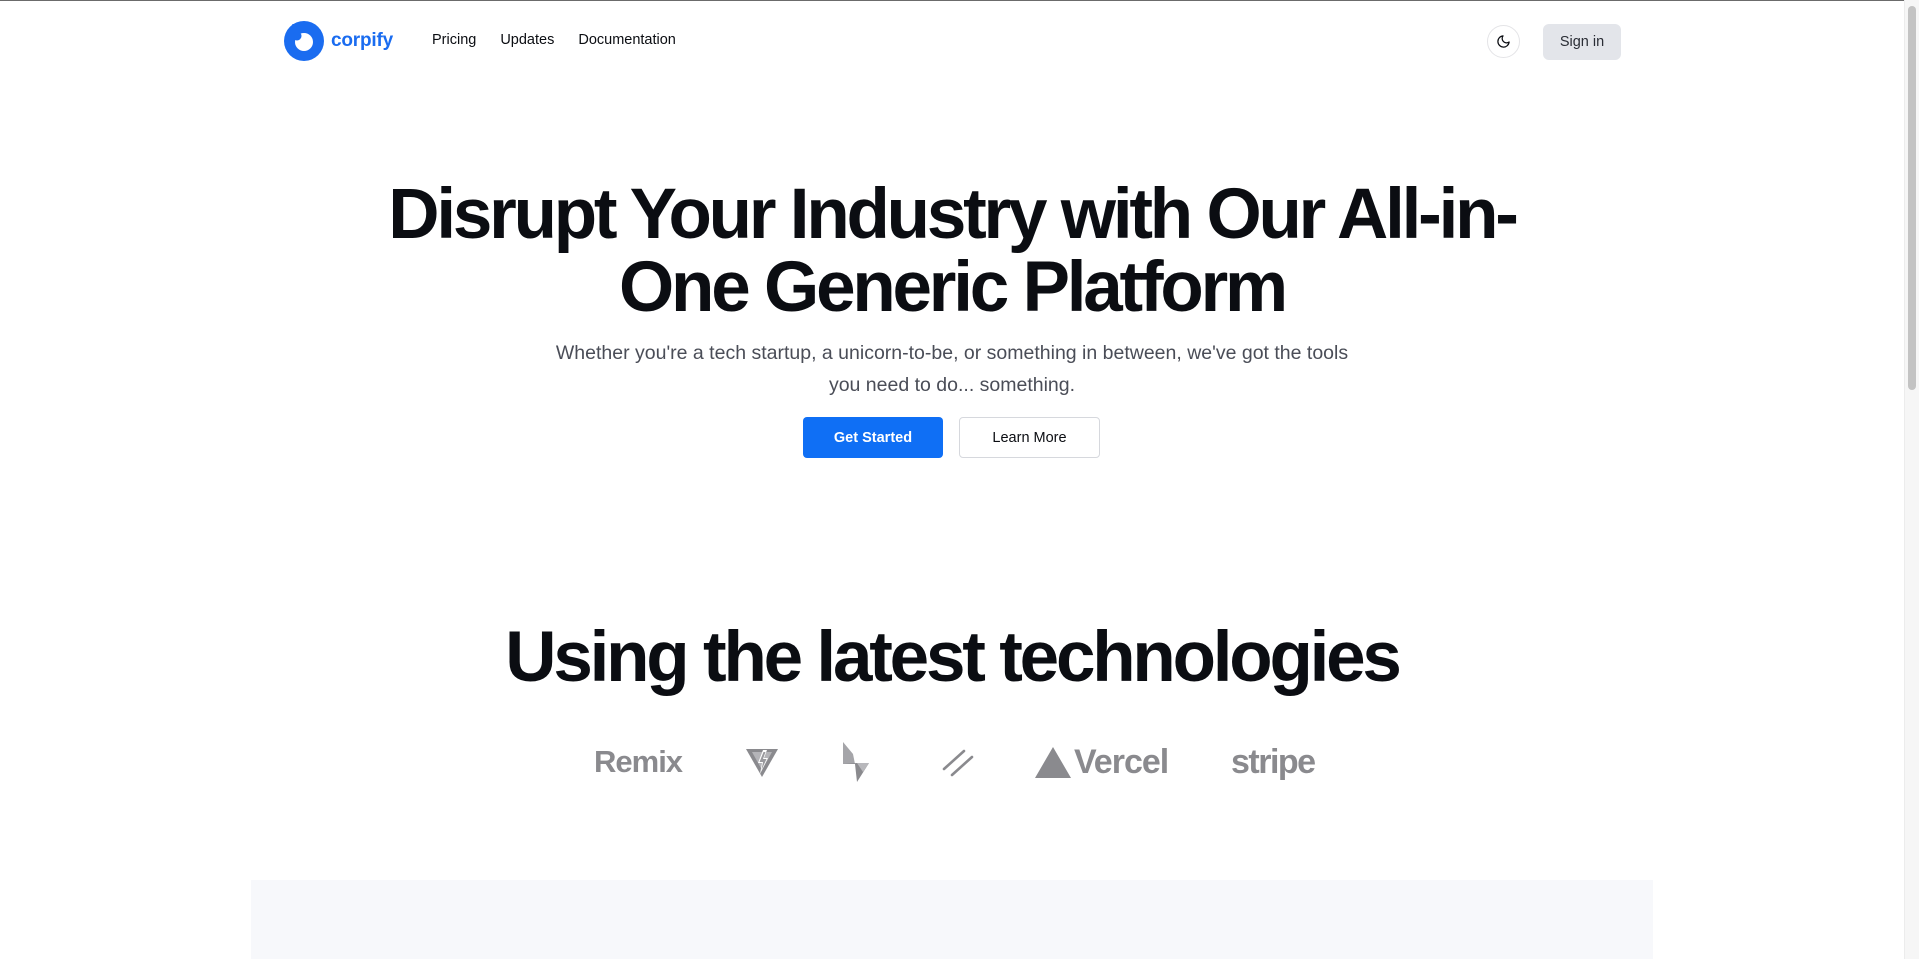 This screenshot has height=959, width=1919. I want to click on sign-in-button: Sign in, so click(1582, 42).